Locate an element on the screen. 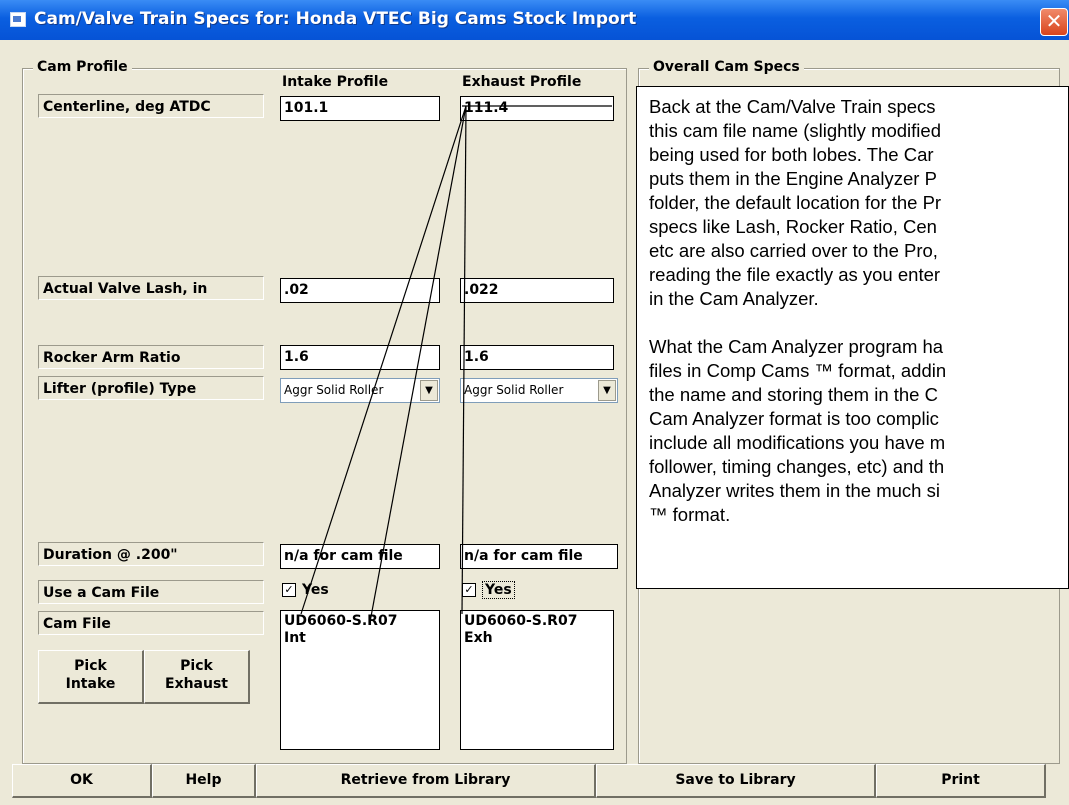 Image resolution: width=1069 pixels, height=805 pixels. save-to-library-button: Save to Library is located at coordinates (736, 781).